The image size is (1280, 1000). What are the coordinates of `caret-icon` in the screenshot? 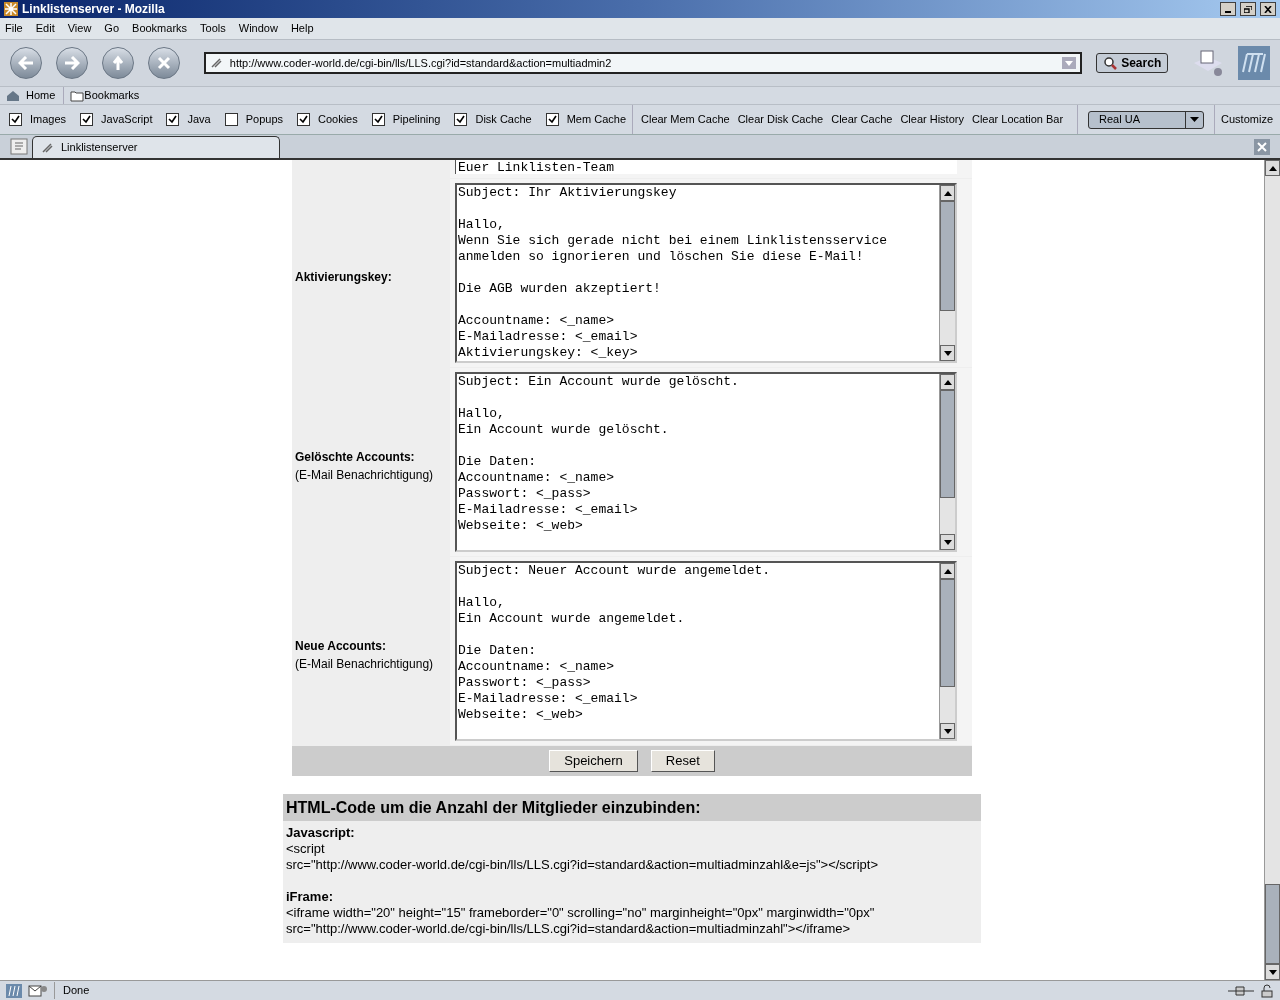 It's located at (1195, 119).